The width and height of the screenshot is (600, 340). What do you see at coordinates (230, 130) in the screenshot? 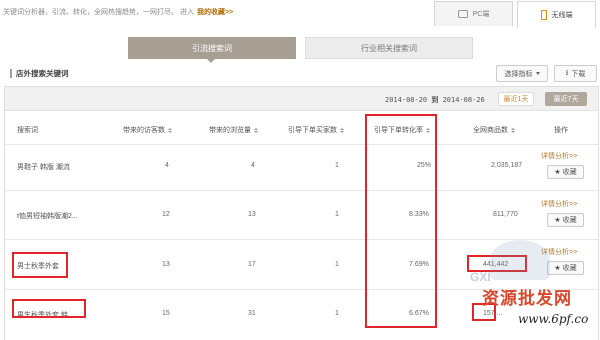
I see `col-views-label: 带来的浏览量` at bounding box center [230, 130].